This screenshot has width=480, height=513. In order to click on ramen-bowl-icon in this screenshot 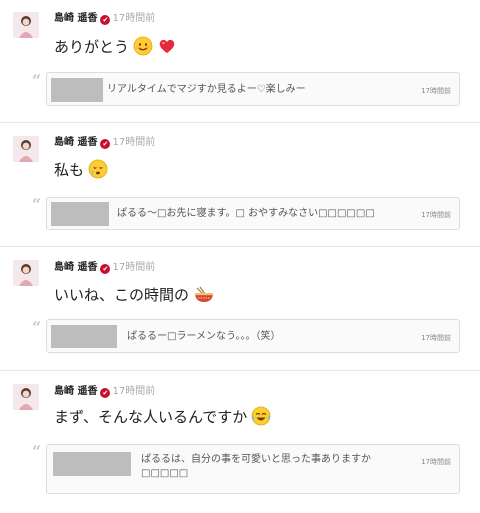, I will do `click(204, 296)`.